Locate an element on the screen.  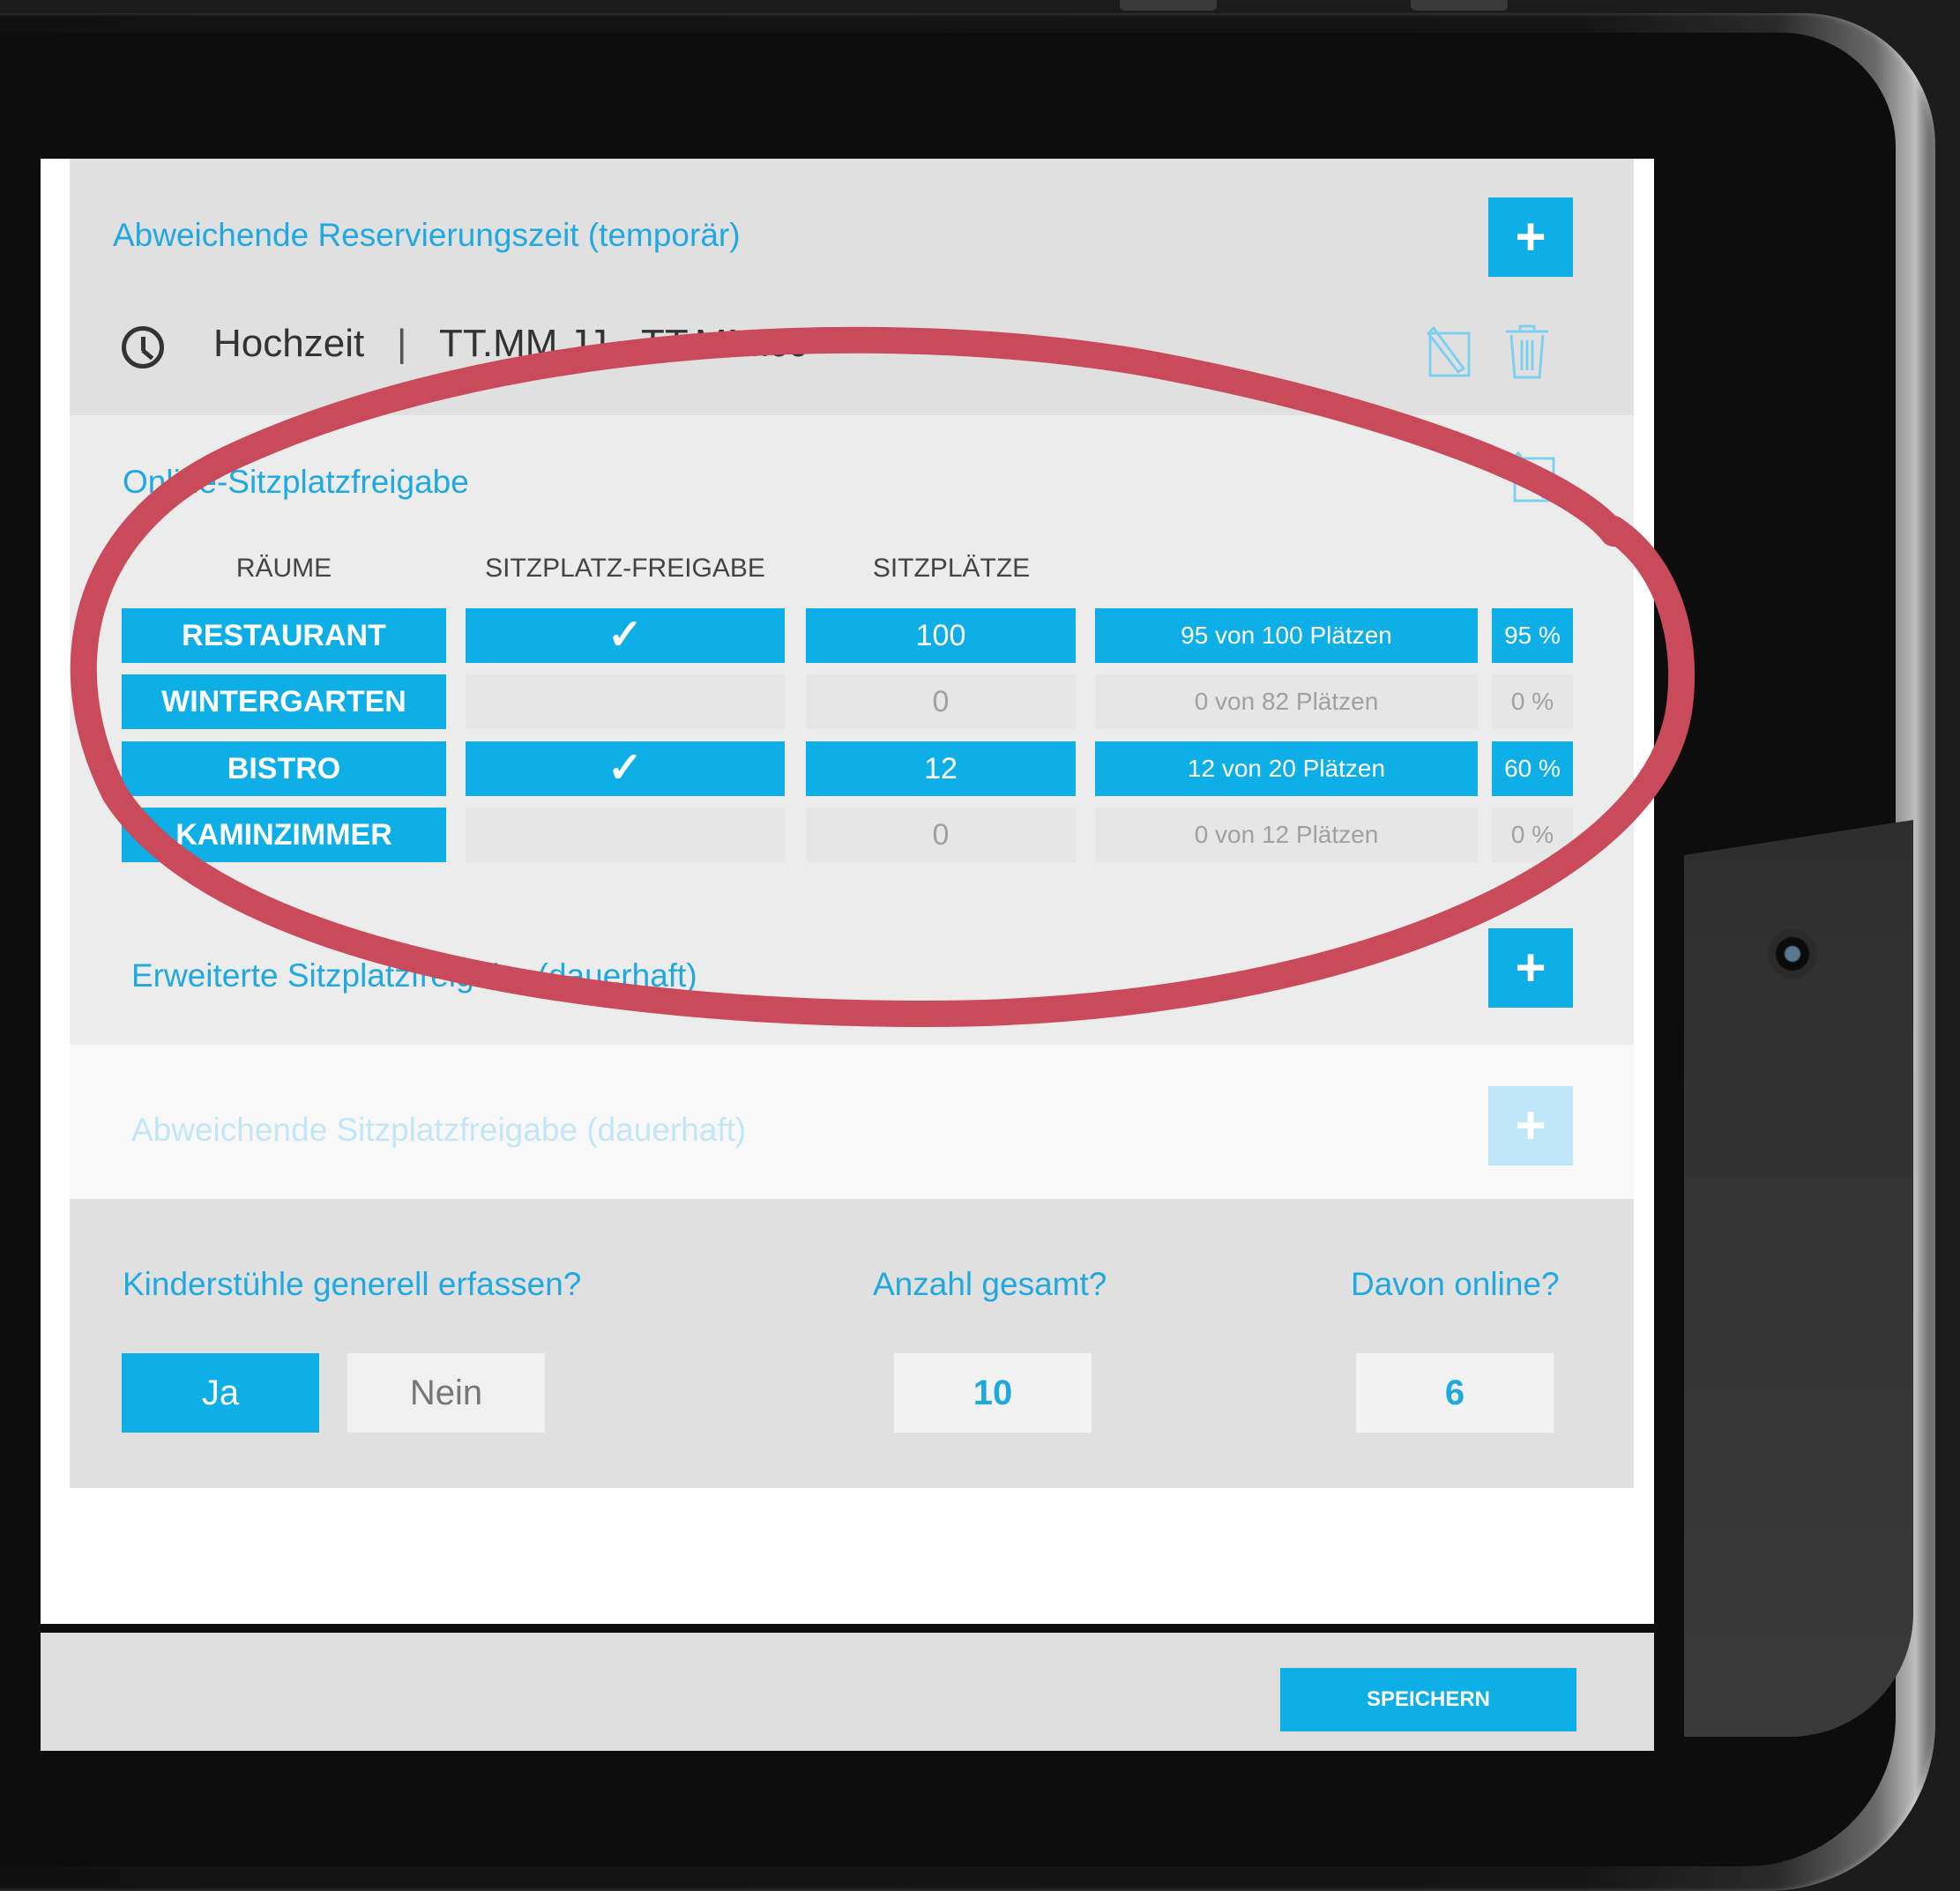
percent-bistro: 60 % is located at coordinates (1532, 768).